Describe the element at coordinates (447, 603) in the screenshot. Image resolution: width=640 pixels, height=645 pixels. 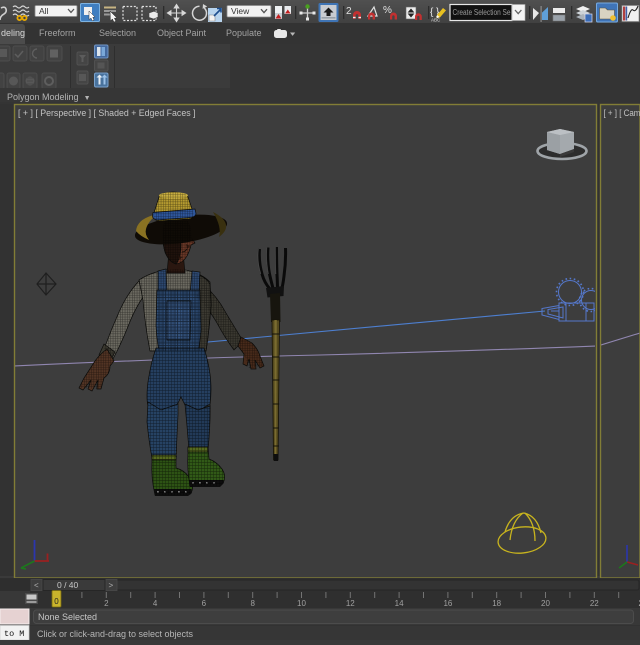
I see `svg-text: 16` at that location.